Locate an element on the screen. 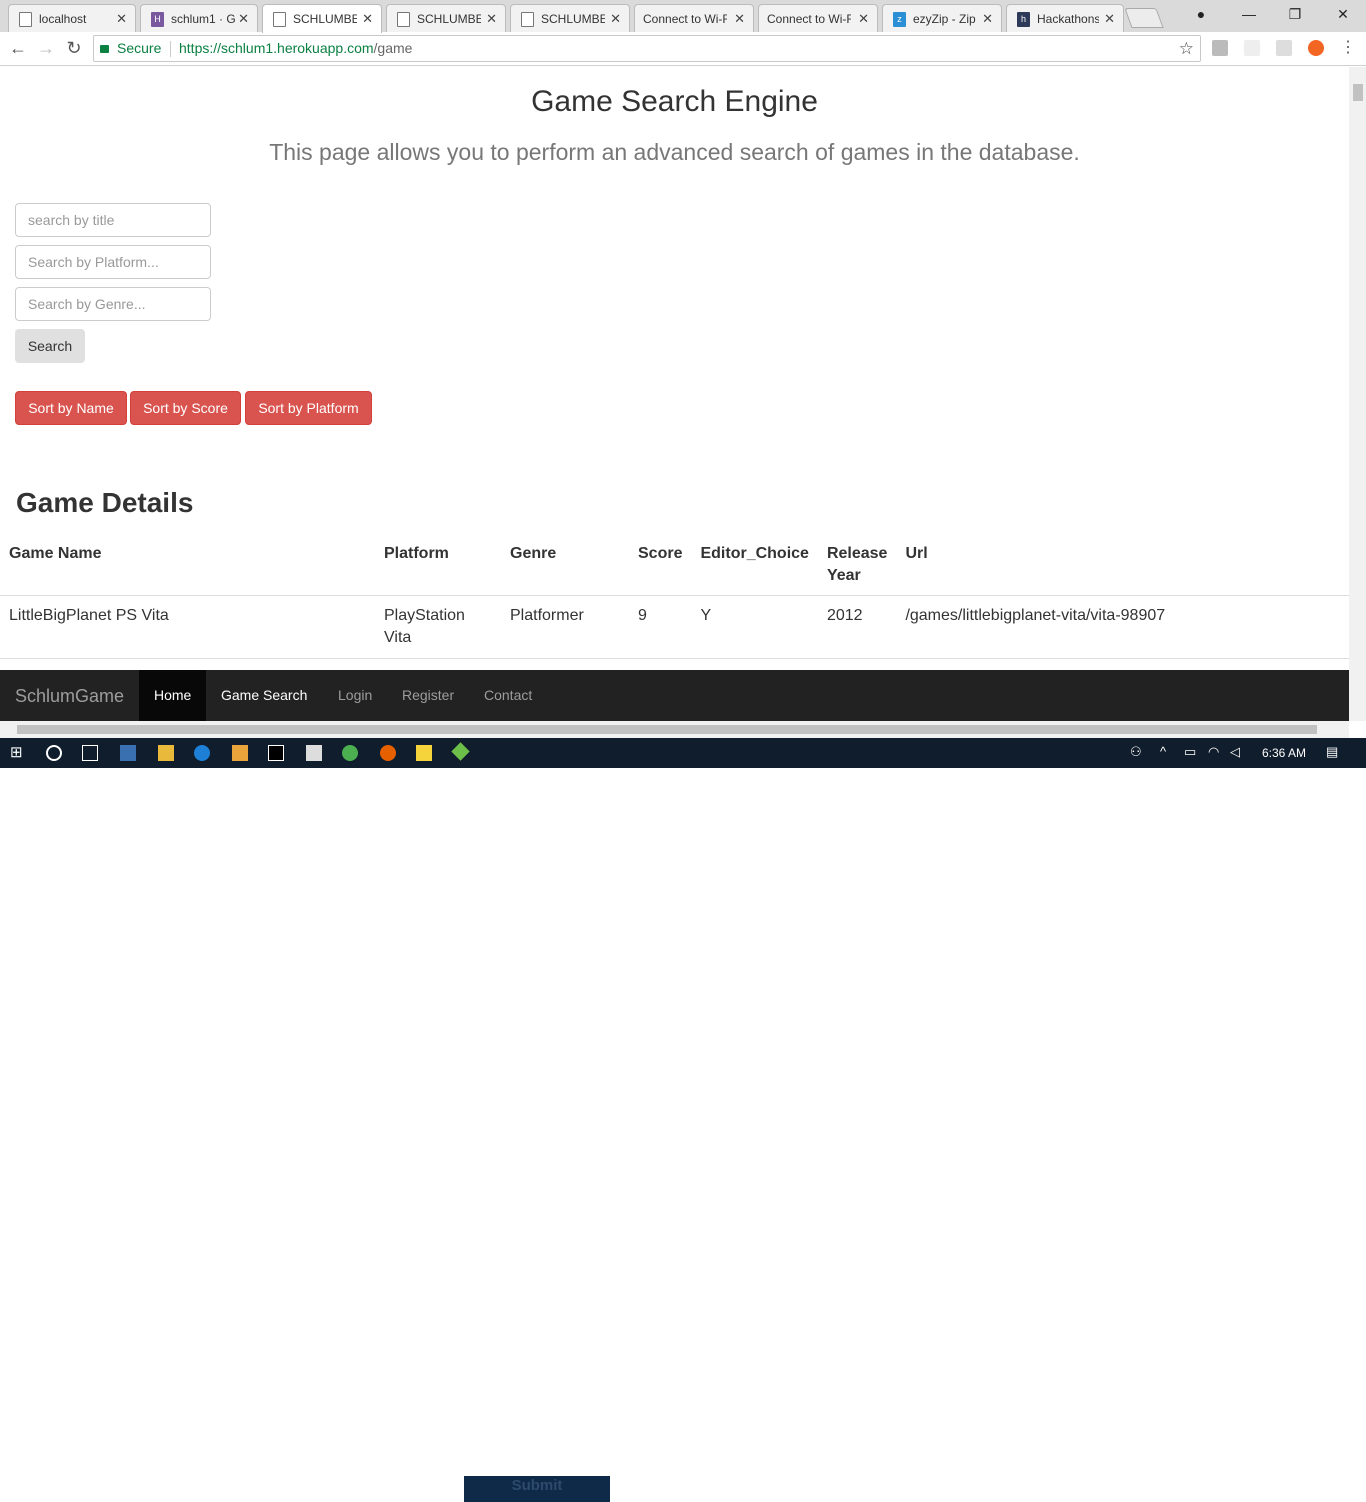 The height and width of the screenshot is (1502, 1366). file-explorer-icon is located at coordinates (166, 753).